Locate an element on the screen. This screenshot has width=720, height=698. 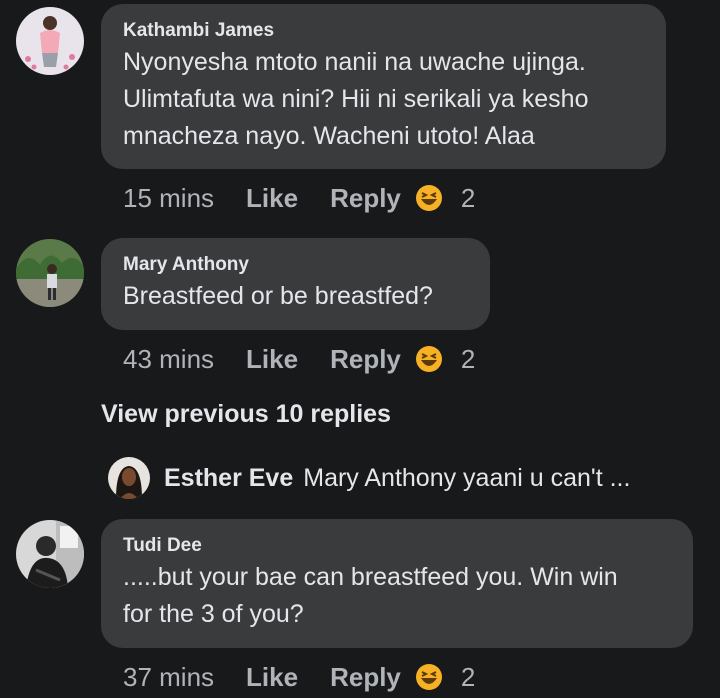
comment-text: Breastfeed or be breastfed? is located at coordinates (295, 296).